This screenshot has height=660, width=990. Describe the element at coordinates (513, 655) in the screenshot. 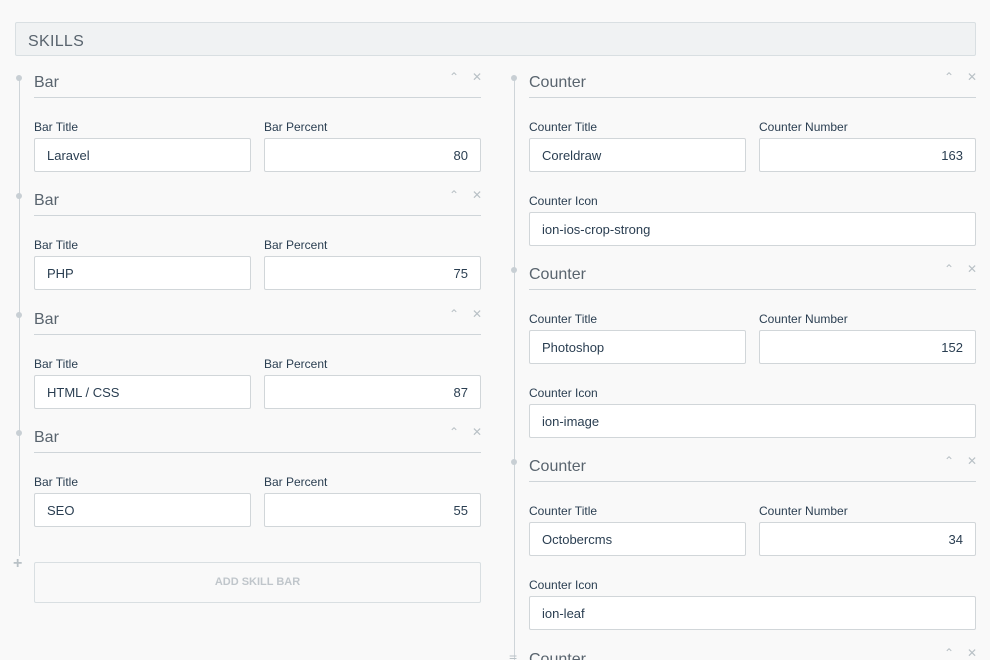

I see `drag-handle-icon: ≡` at that location.